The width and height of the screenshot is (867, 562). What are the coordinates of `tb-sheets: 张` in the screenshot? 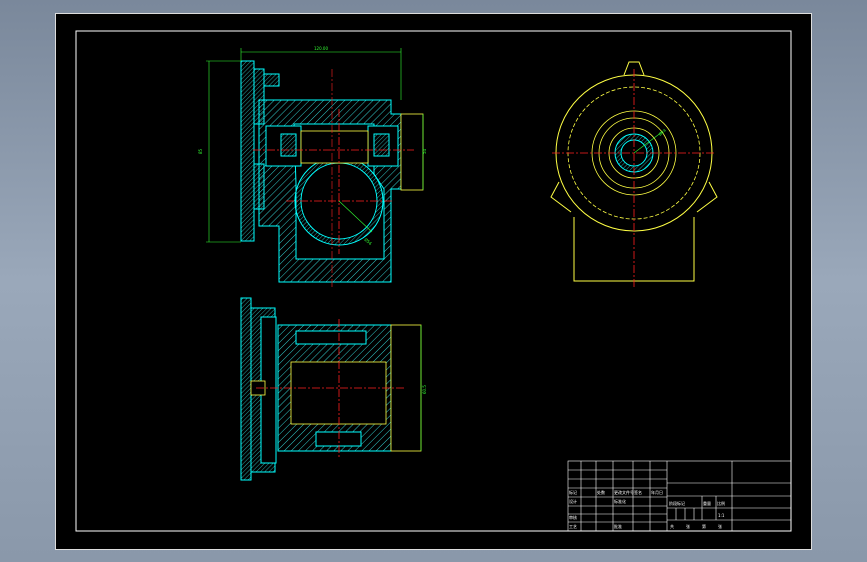 It's located at (688, 526).